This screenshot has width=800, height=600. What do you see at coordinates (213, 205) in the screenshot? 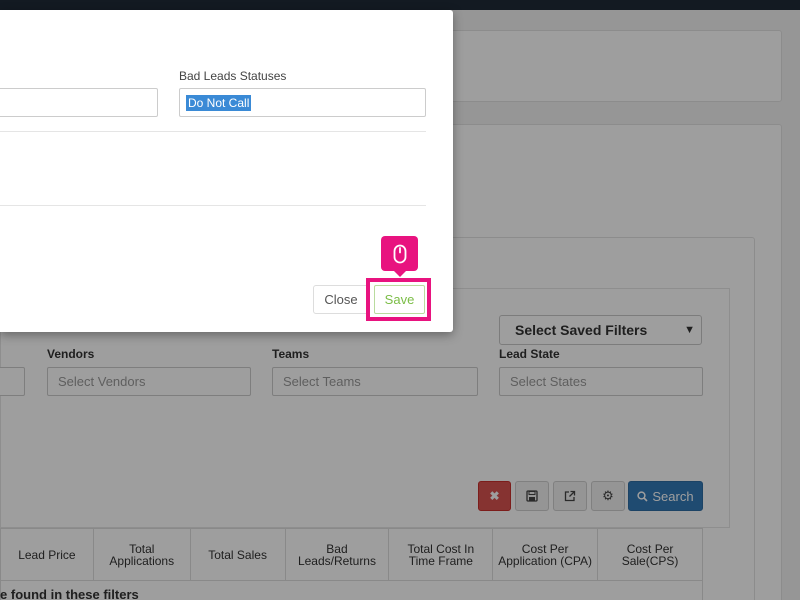
I see `modal-footer-divider` at bounding box center [213, 205].